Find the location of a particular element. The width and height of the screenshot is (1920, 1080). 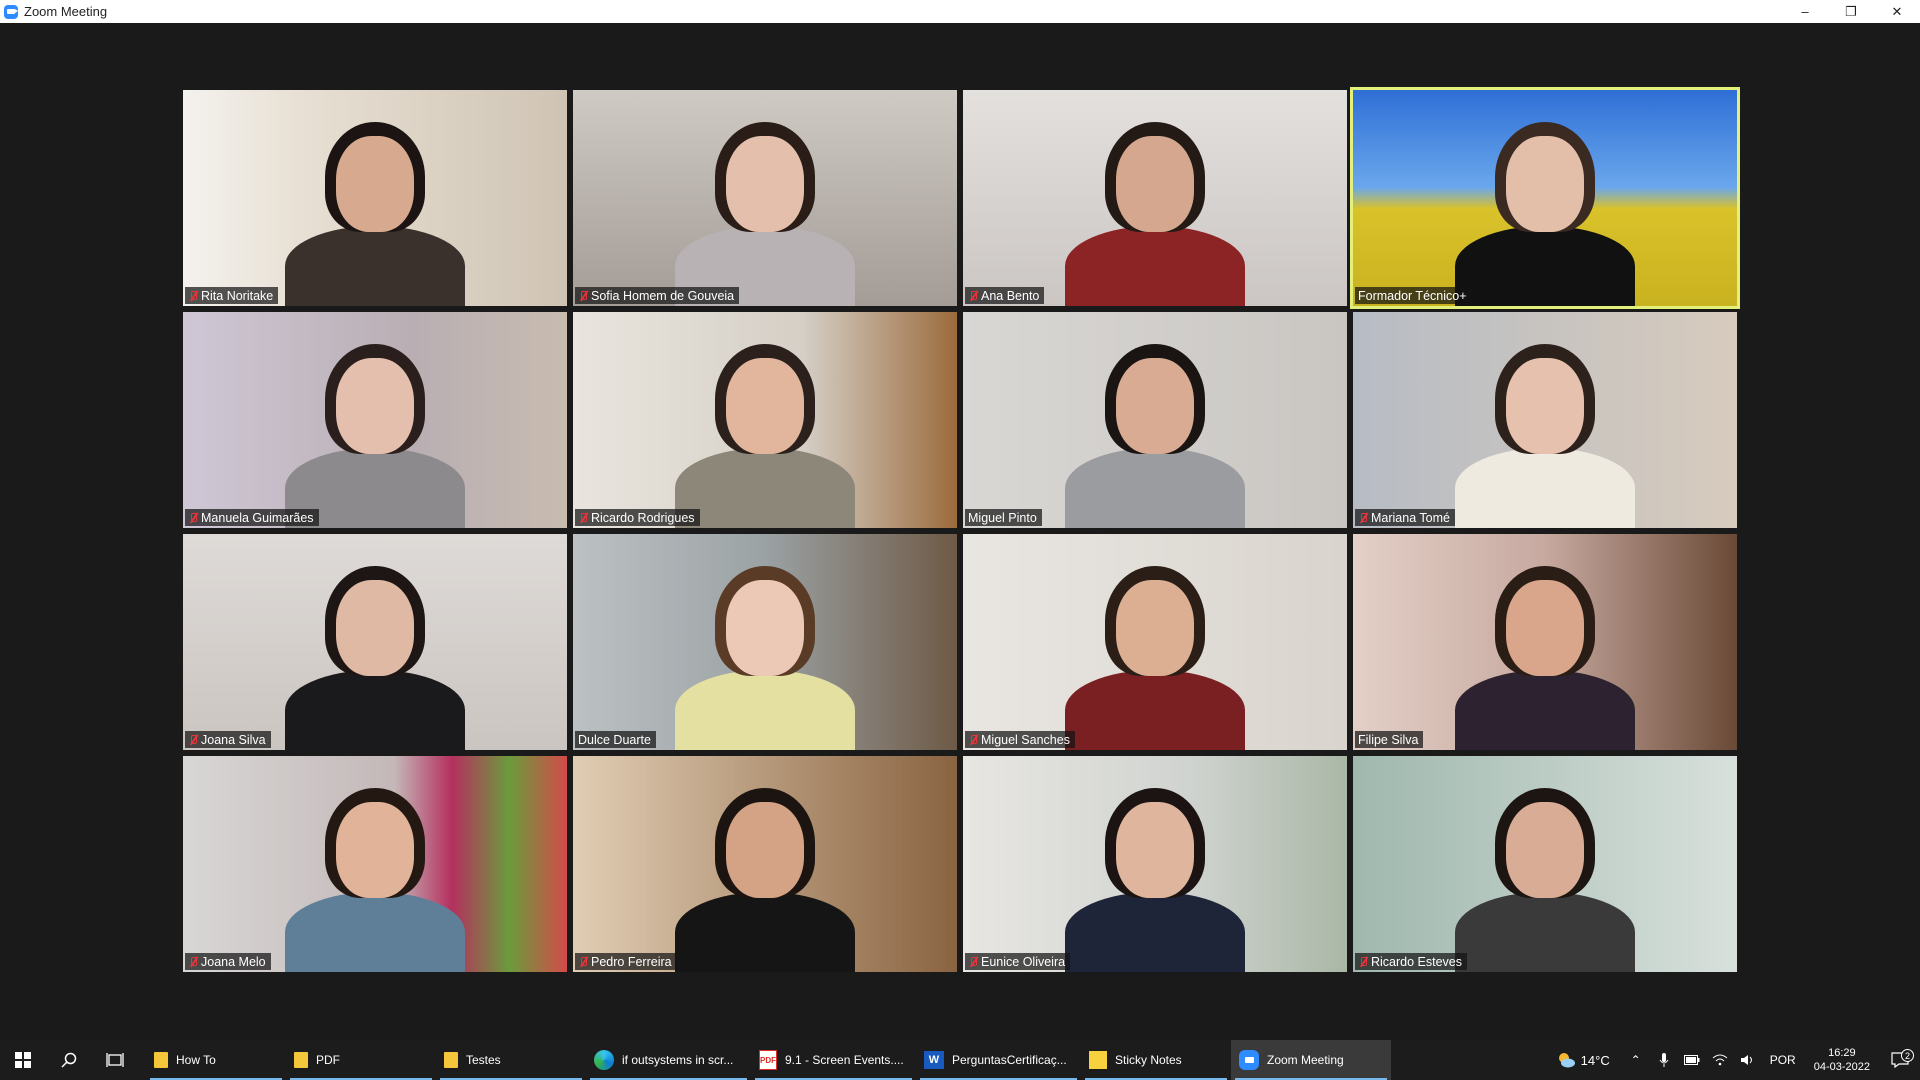

video-tile: Dulce Duarte is located at coordinates (765, 642).